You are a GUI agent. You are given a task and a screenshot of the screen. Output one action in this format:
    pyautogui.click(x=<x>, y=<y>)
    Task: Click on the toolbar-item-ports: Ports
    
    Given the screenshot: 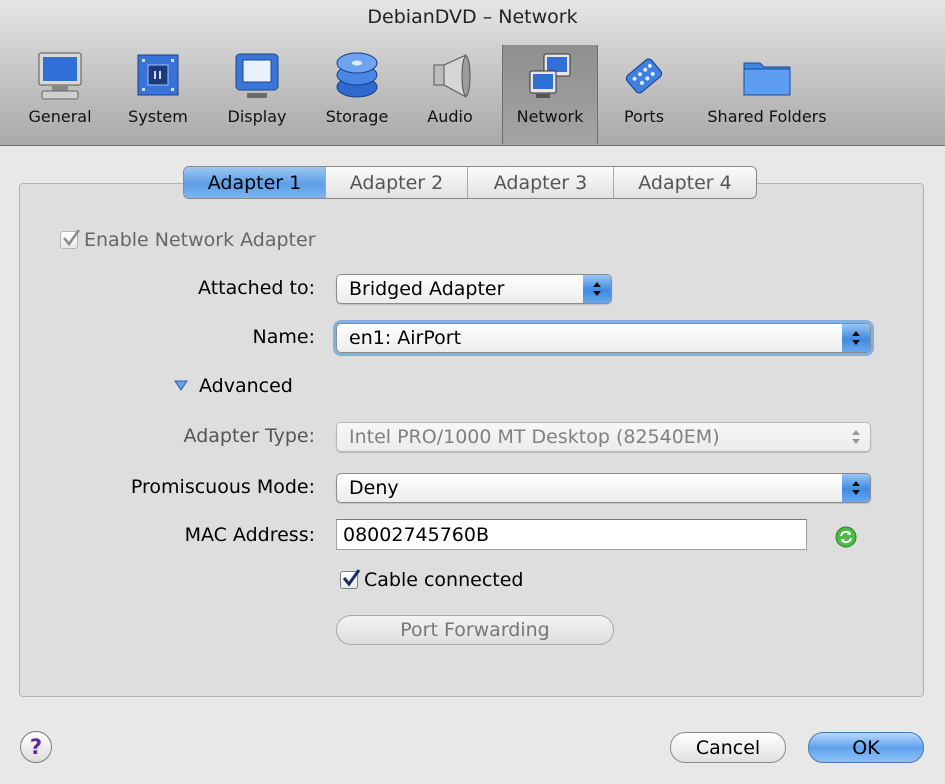 What is the action you would take?
    pyautogui.click(x=644, y=94)
    